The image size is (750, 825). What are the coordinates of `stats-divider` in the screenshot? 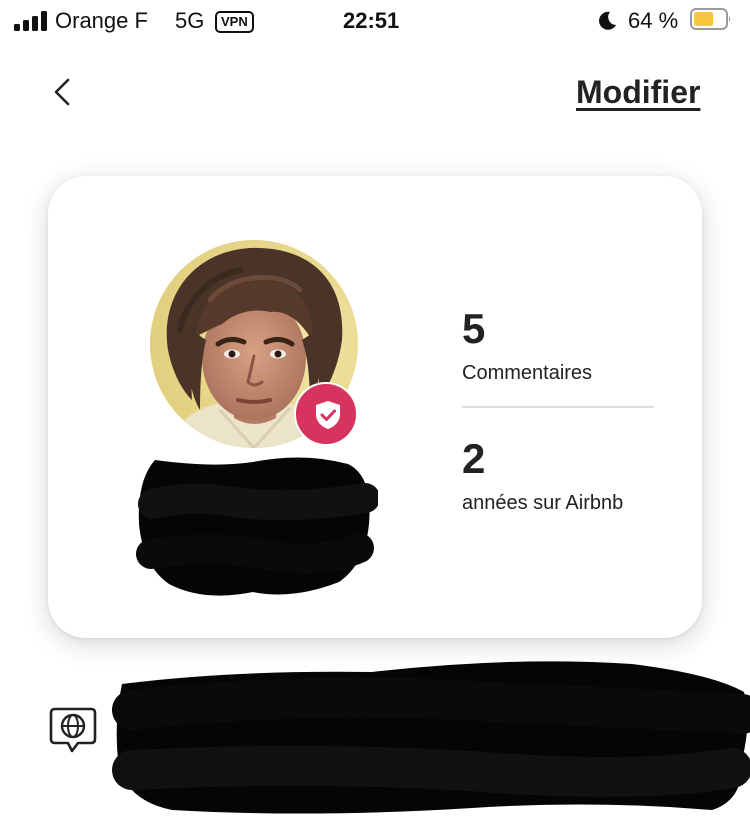 It's located at (558, 407).